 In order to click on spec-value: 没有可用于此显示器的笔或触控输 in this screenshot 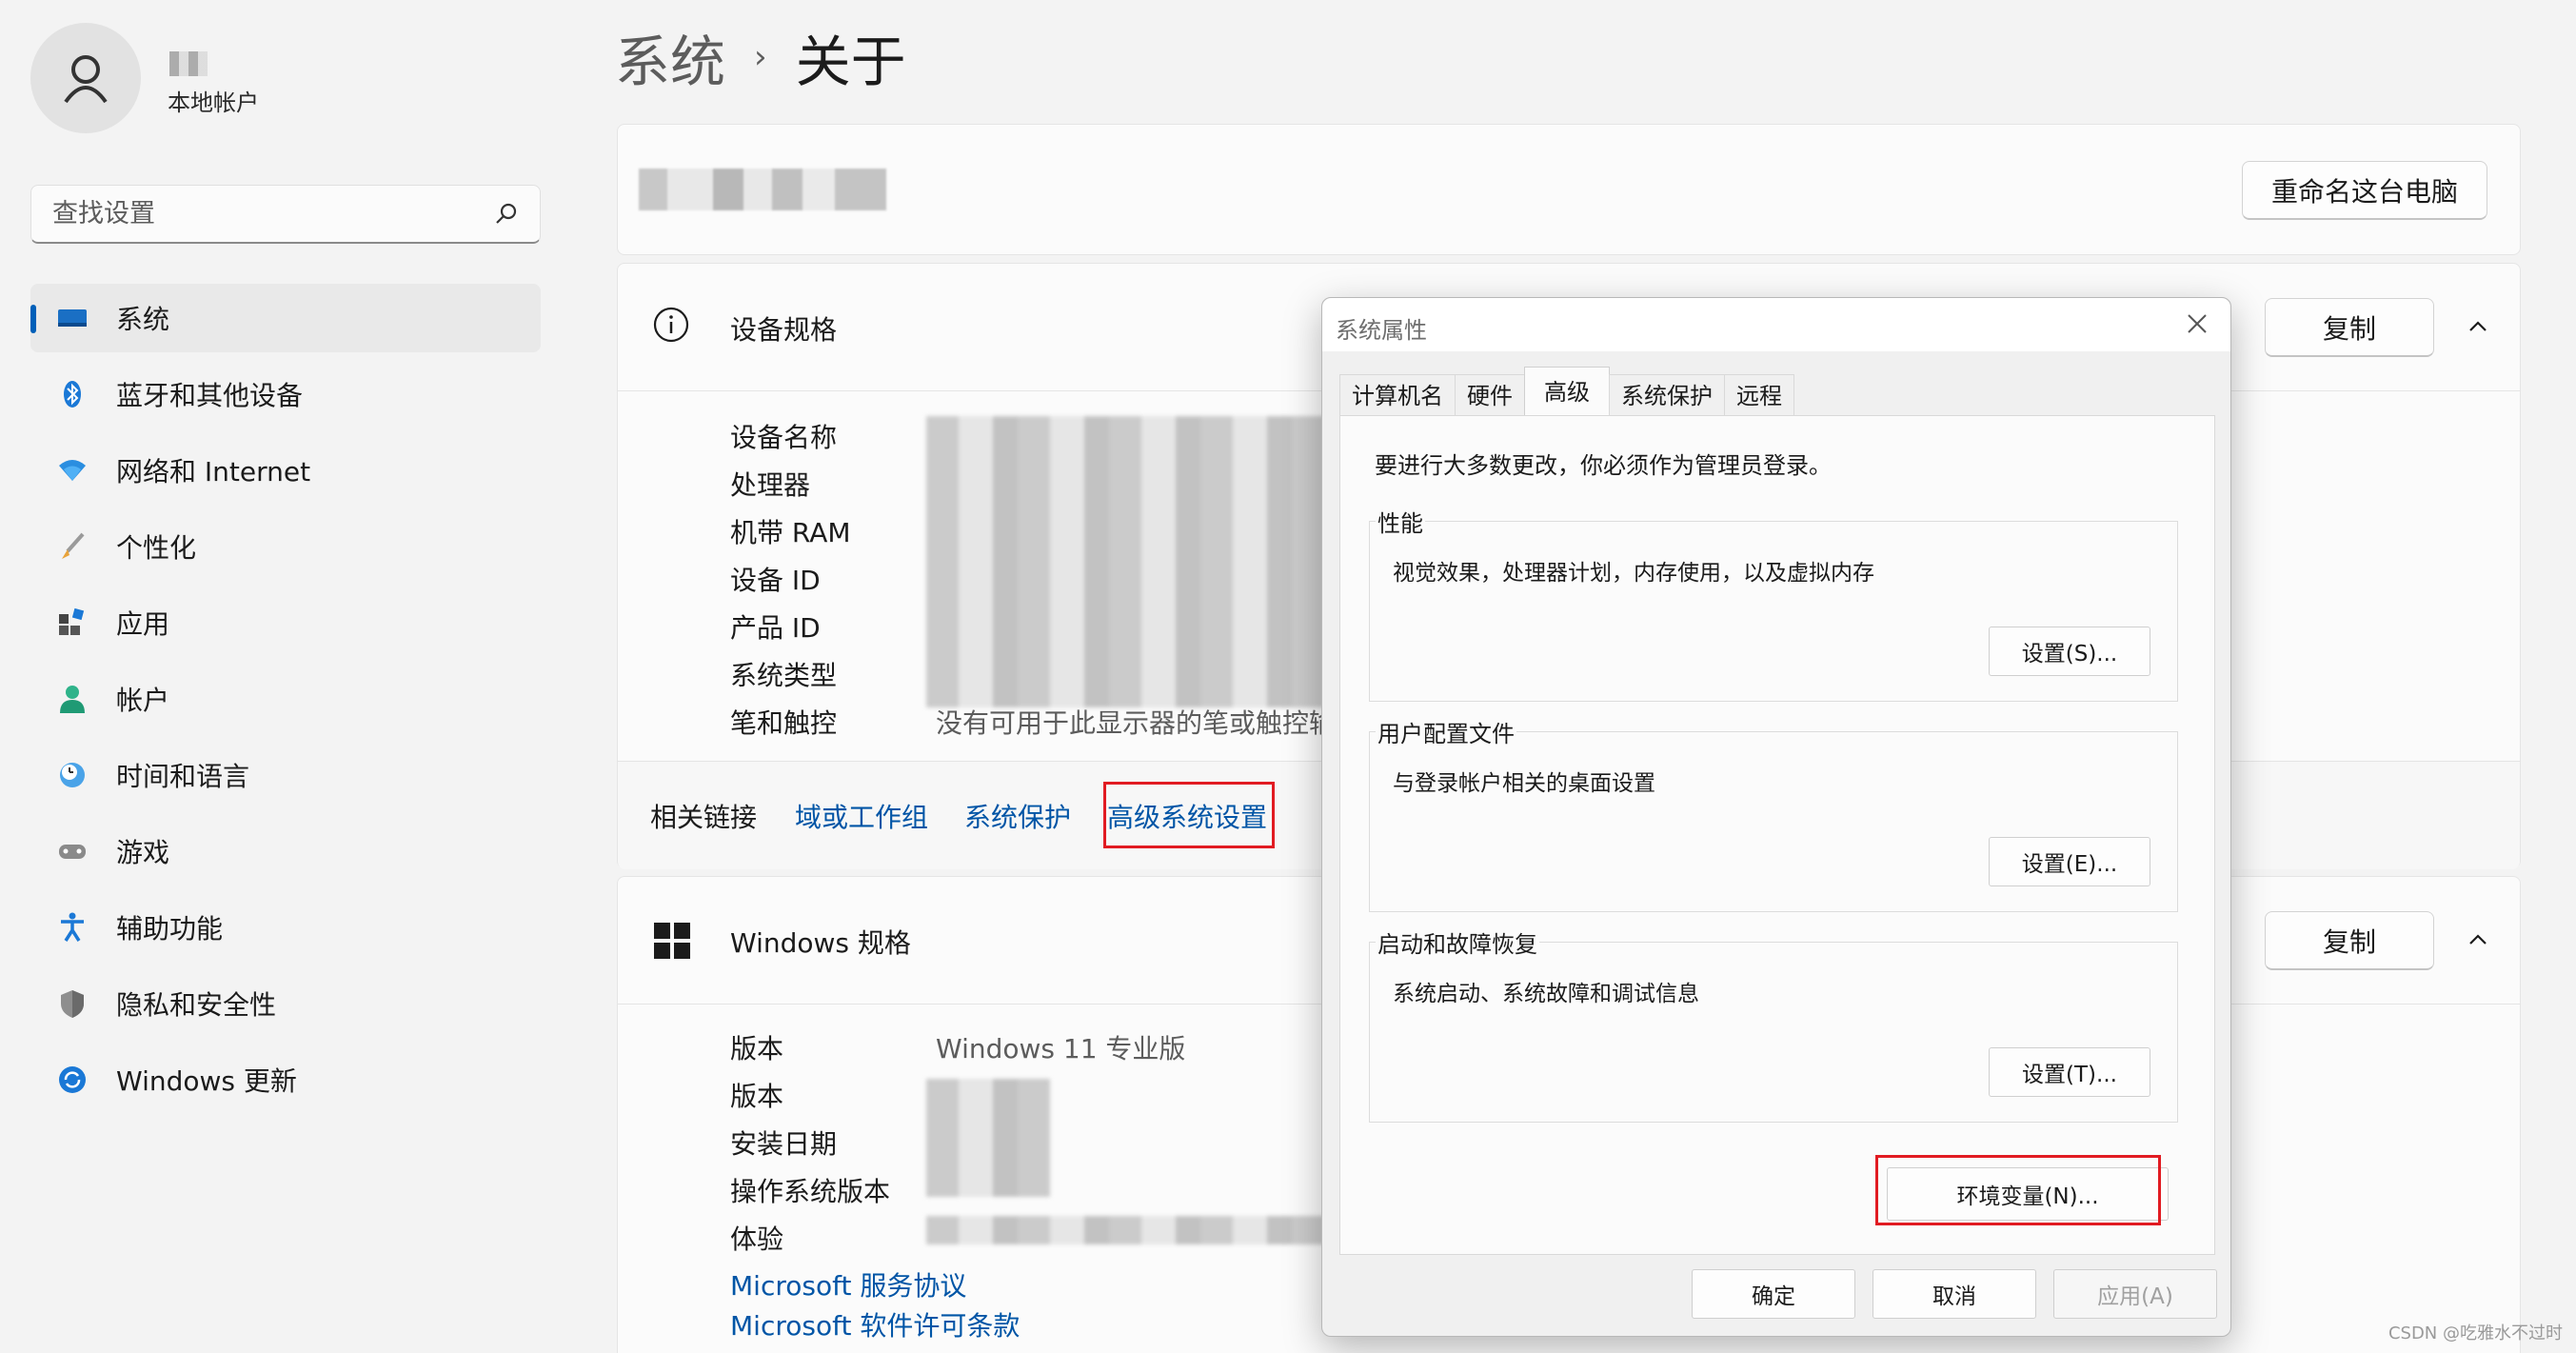, I will do `click(1136, 722)`.